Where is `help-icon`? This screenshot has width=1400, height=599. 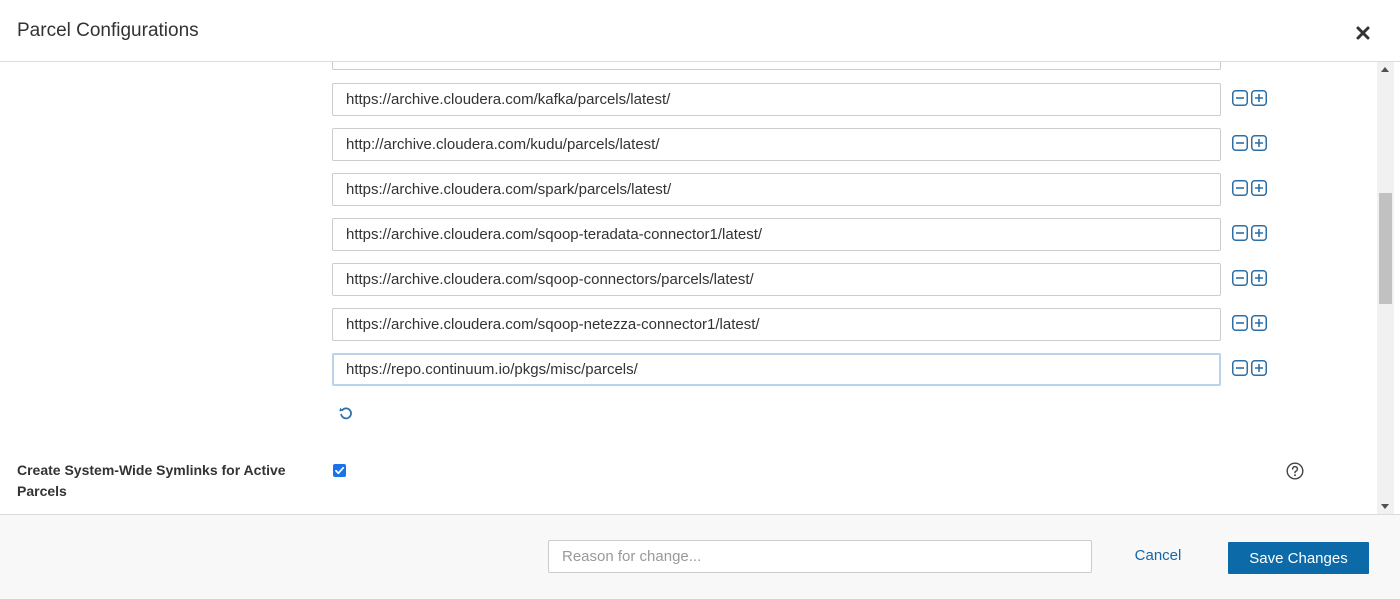
help-icon is located at coordinates (1295, 471).